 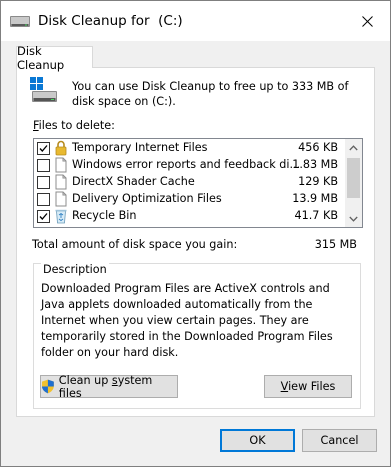 What do you see at coordinates (104, 215) in the screenshot?
I see `file-name: Recycle Bin` at bounding box center [104, 215].